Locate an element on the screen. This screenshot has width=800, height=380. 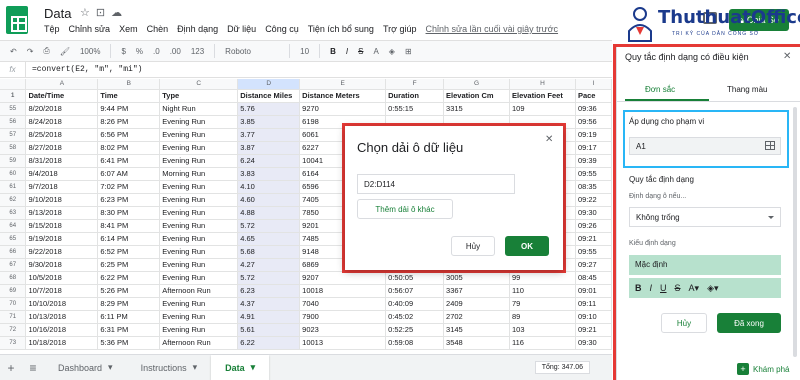
row-number: 71 is located at coordinates (13, 317).